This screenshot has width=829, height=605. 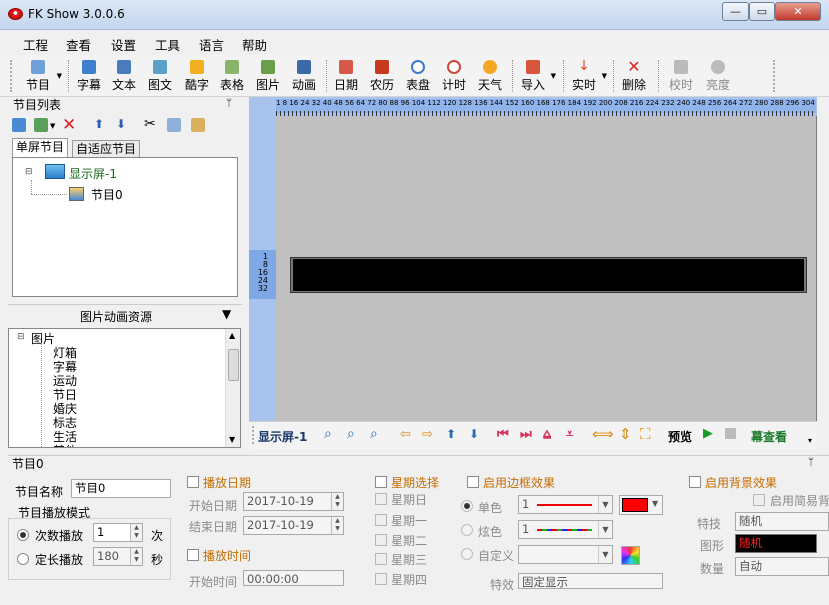 What do you see at coordinates (381, 482) in the screenshot?
I see `week-select-checkbox` at bounding box center [381, 482].